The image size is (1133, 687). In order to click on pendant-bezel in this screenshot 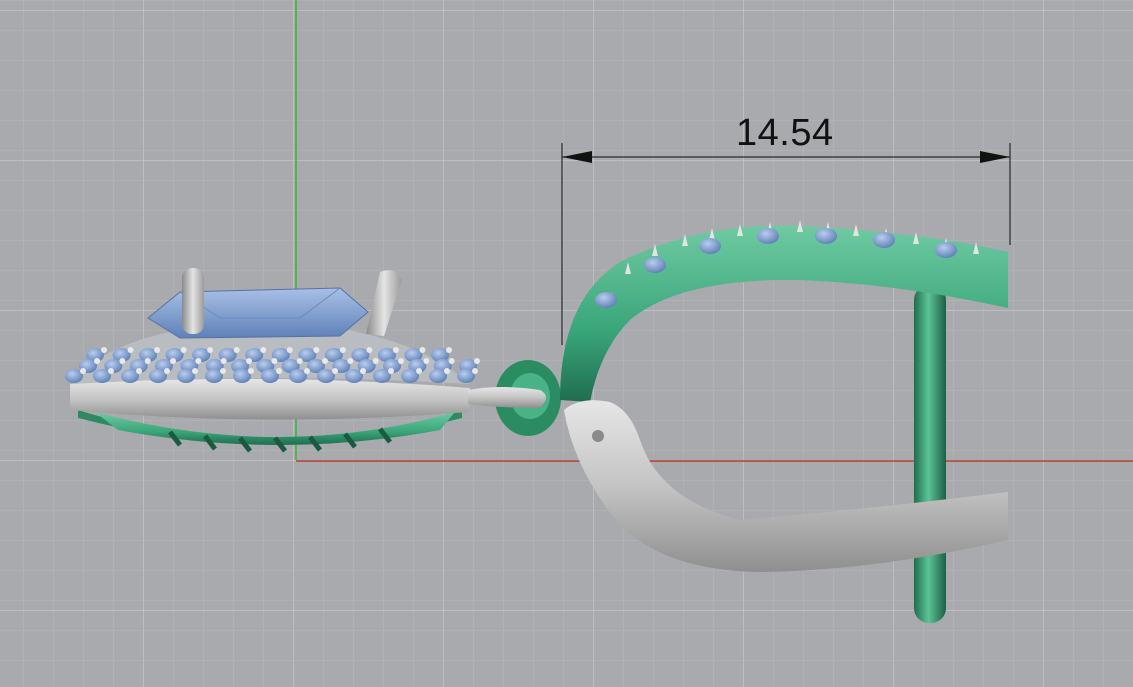, I will do `click(270, 399)`.